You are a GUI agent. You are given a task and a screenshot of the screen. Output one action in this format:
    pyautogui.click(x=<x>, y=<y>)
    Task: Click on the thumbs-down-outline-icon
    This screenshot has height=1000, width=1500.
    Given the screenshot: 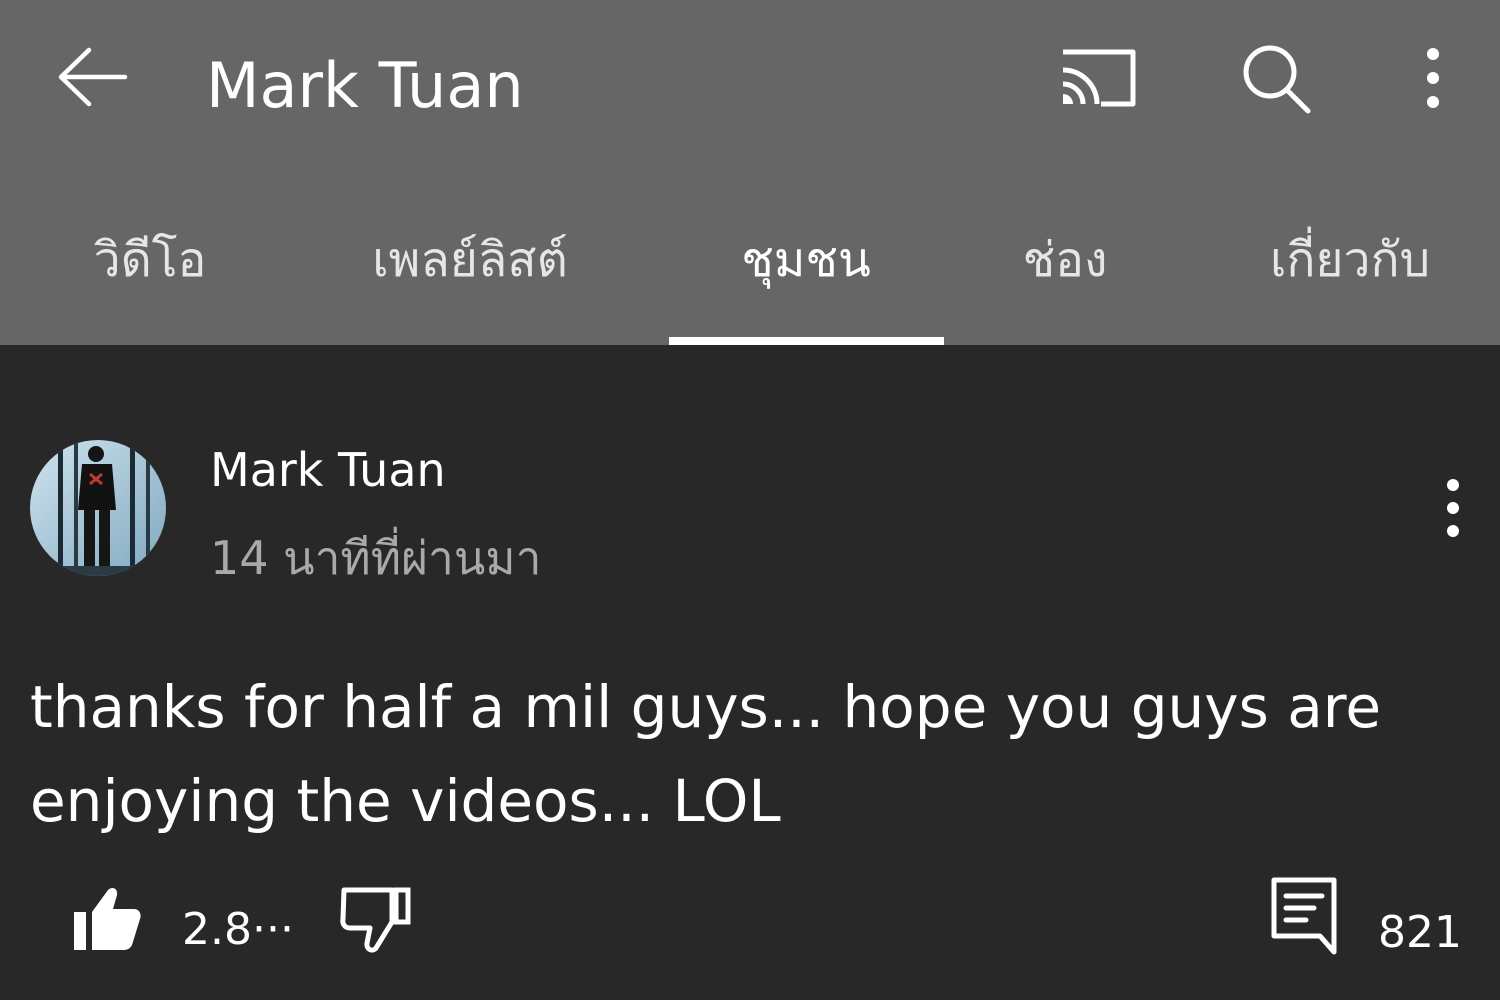 What is the action you would take?
    pyautogui.click(x=375, y=920)
    